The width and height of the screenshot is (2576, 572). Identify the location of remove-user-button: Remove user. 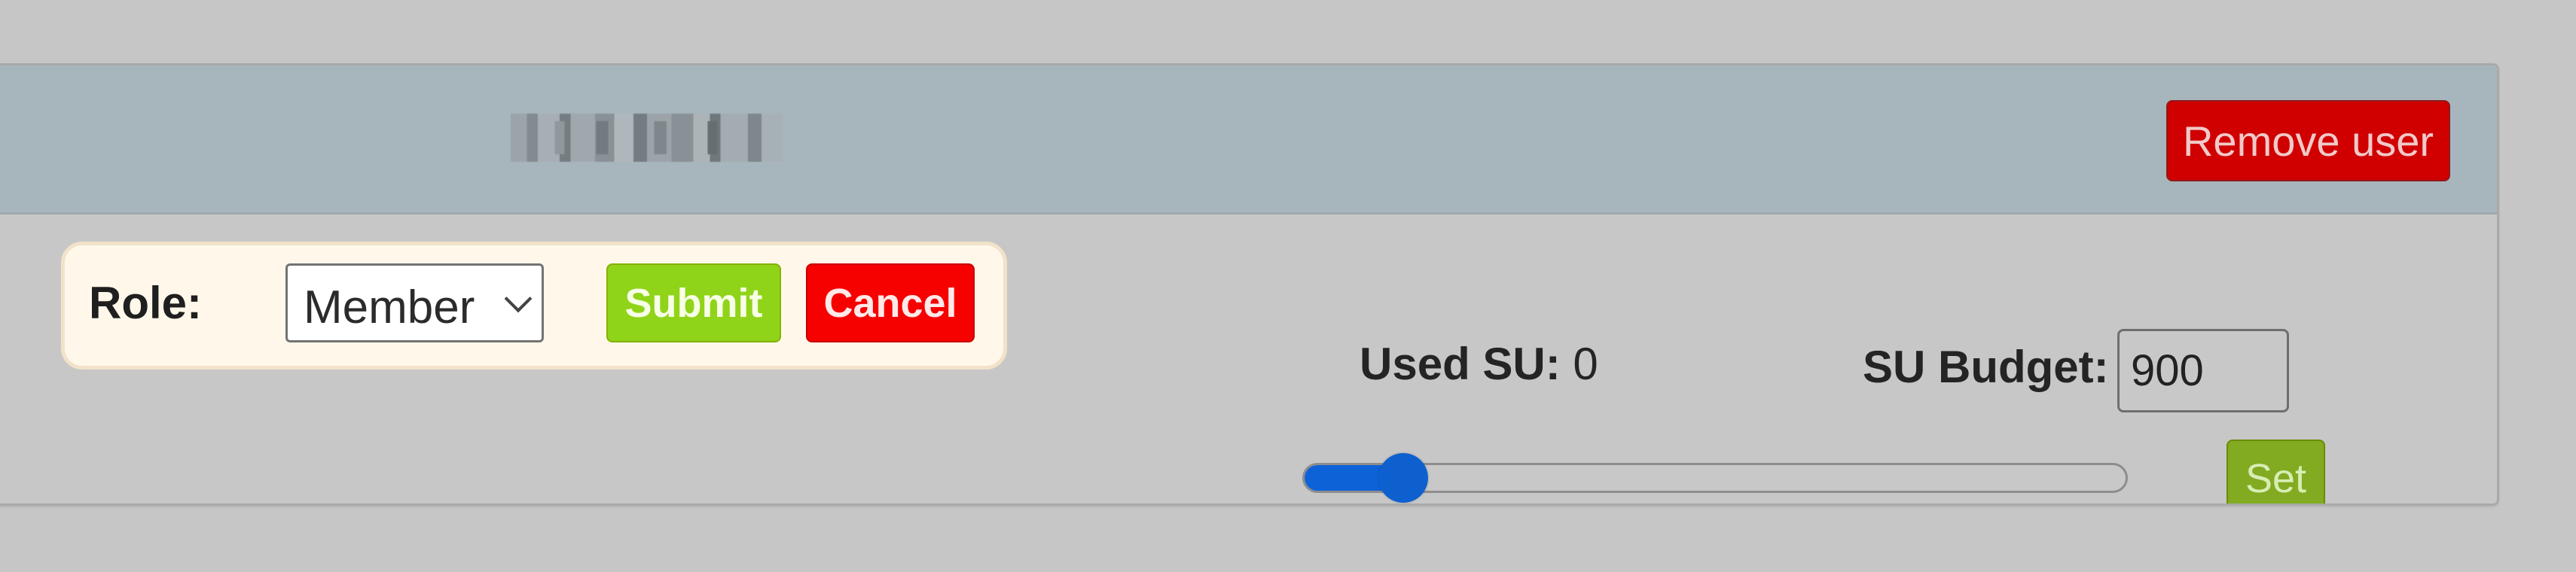
(2308, 140).